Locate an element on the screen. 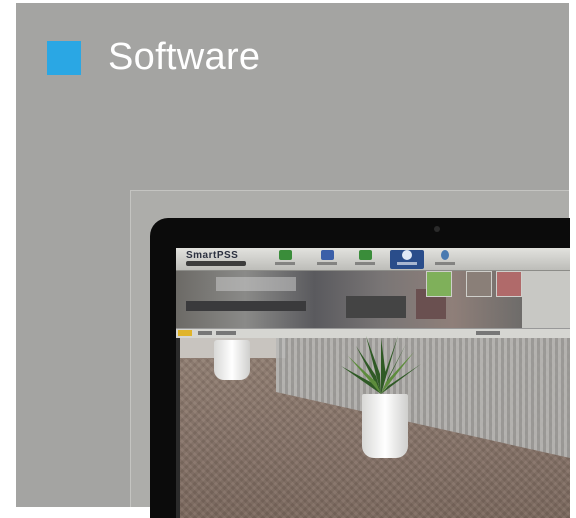 The height and width of the screenshot is (518, 576). side-control-strip is located at coordinates (546, 299).